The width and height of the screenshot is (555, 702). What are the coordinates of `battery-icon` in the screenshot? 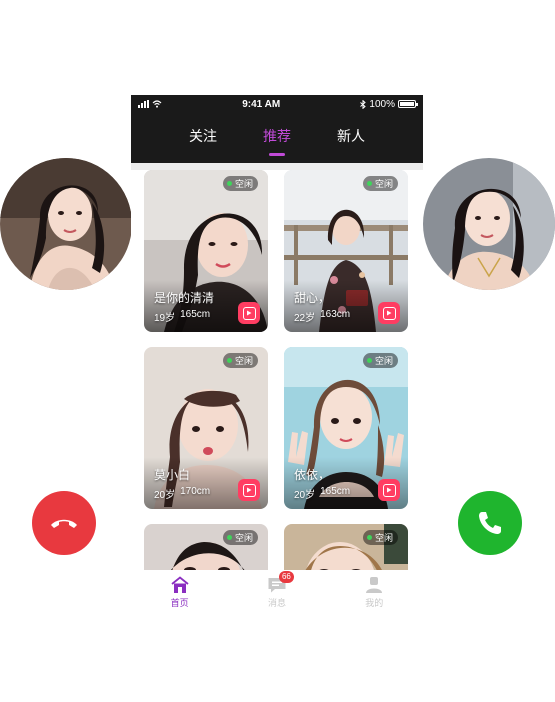 It's located at (408, 104).